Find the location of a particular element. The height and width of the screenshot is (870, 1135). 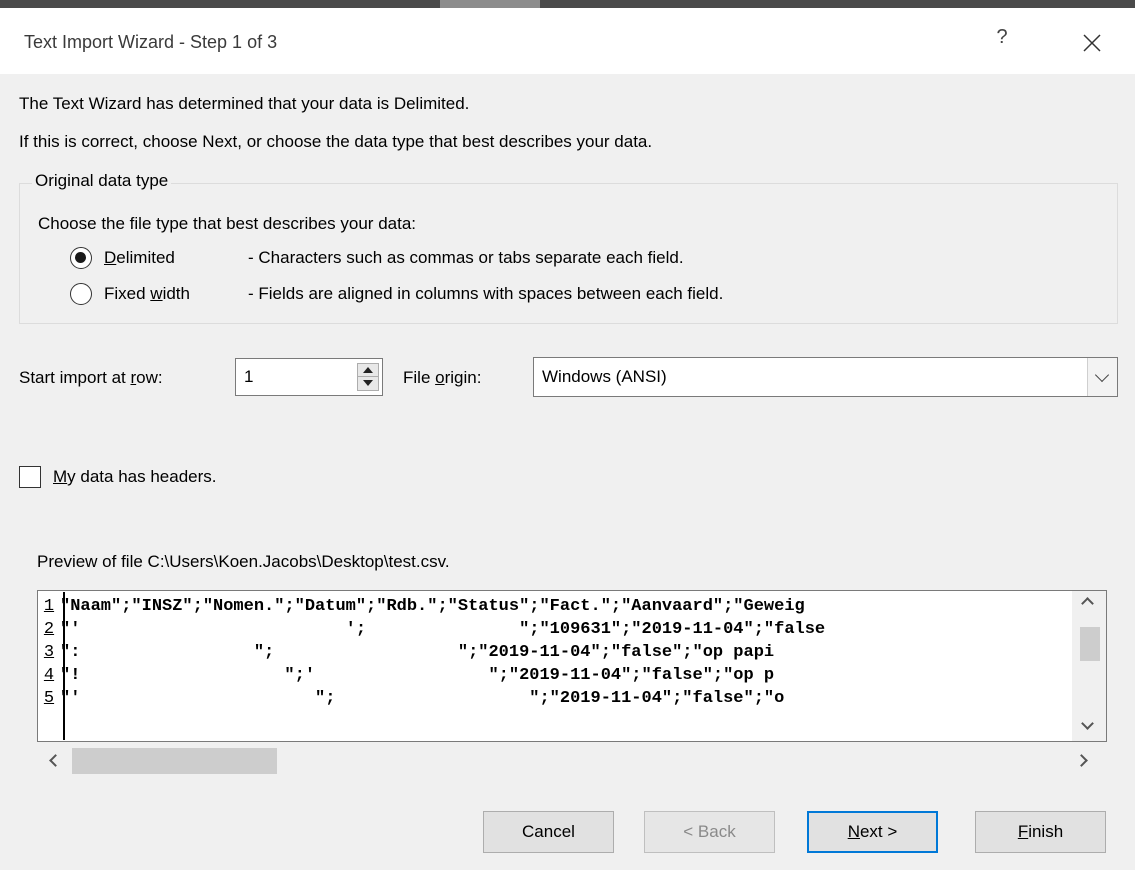

headers-checkbox is located at coordinates (30, 477).